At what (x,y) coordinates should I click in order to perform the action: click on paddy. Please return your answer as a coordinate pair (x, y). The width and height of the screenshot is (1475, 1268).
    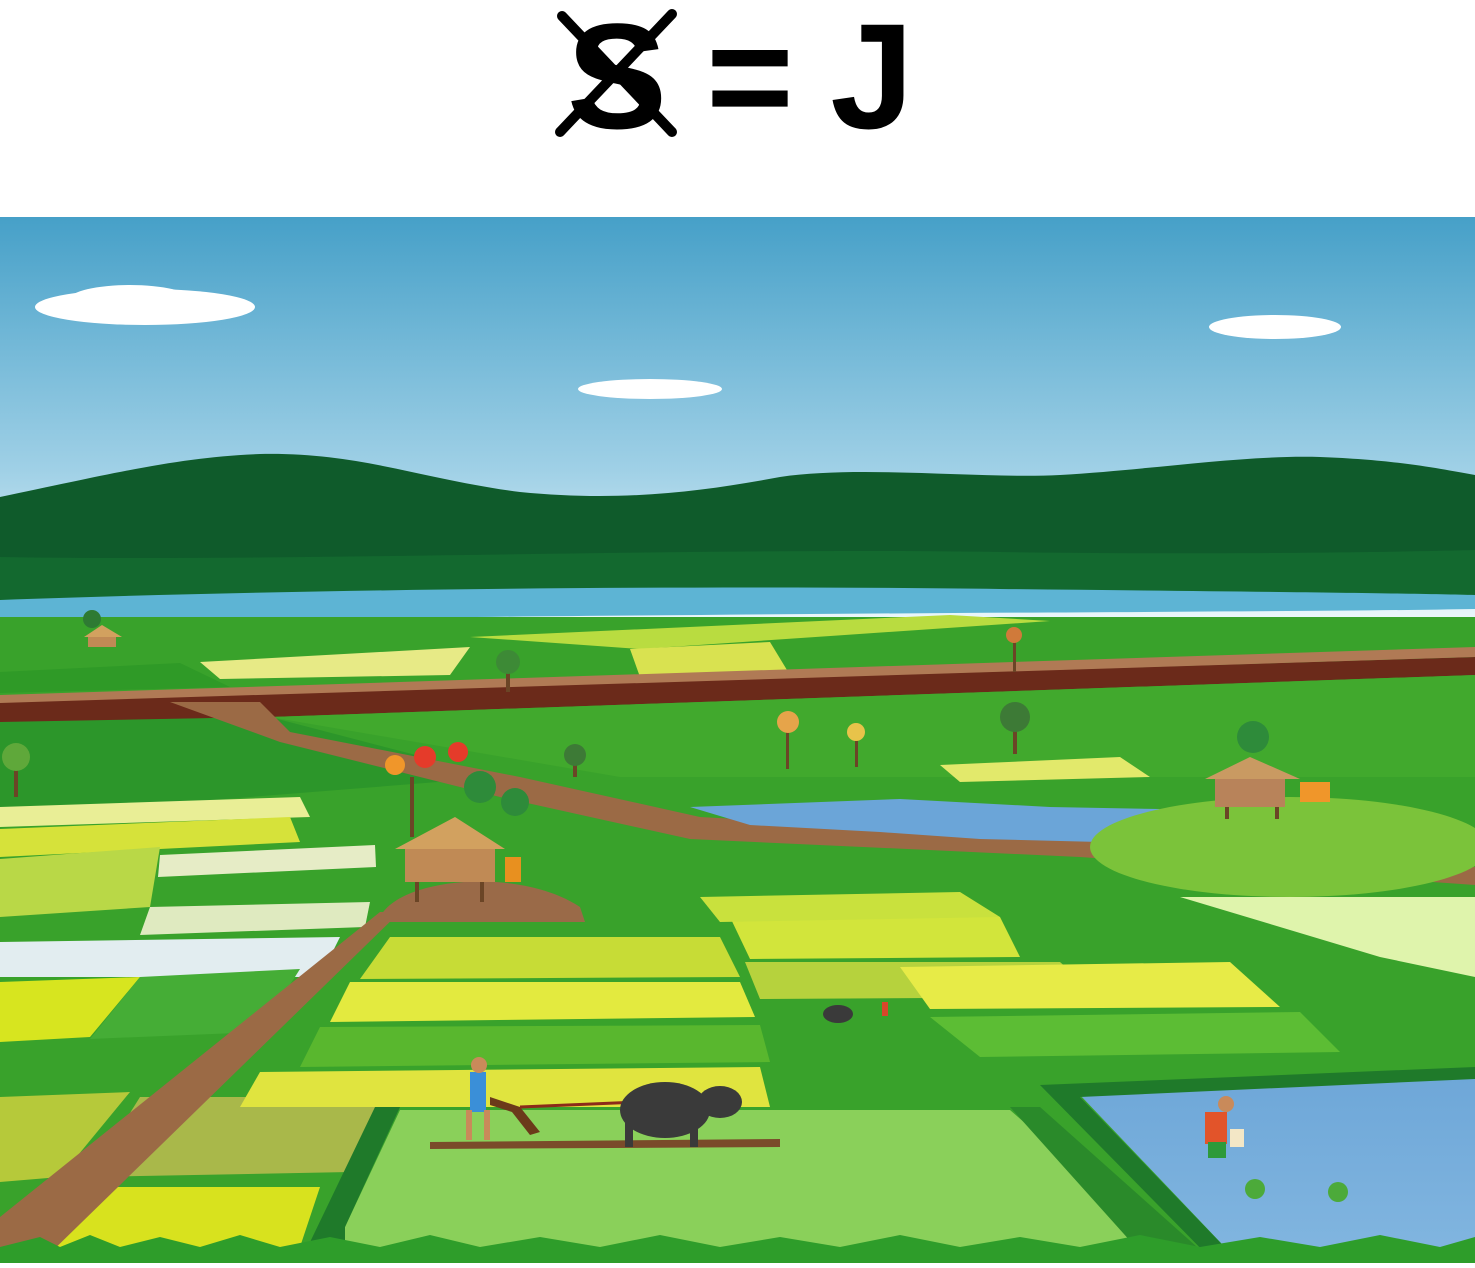
    Looking at the image, I should click on (747, 1183).